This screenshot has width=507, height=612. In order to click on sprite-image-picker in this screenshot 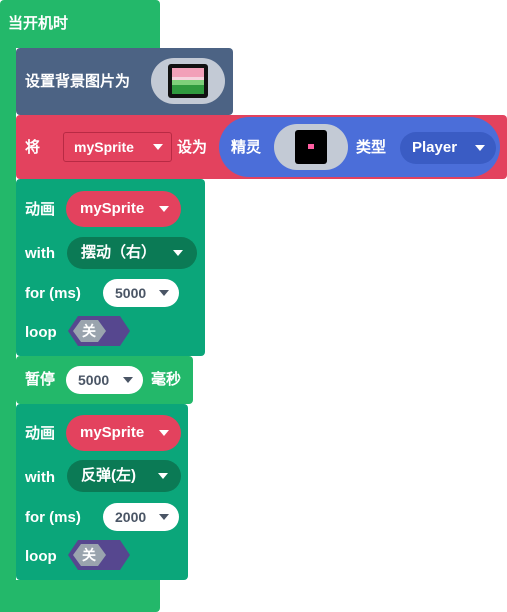, I will do `click(311, 147)`.